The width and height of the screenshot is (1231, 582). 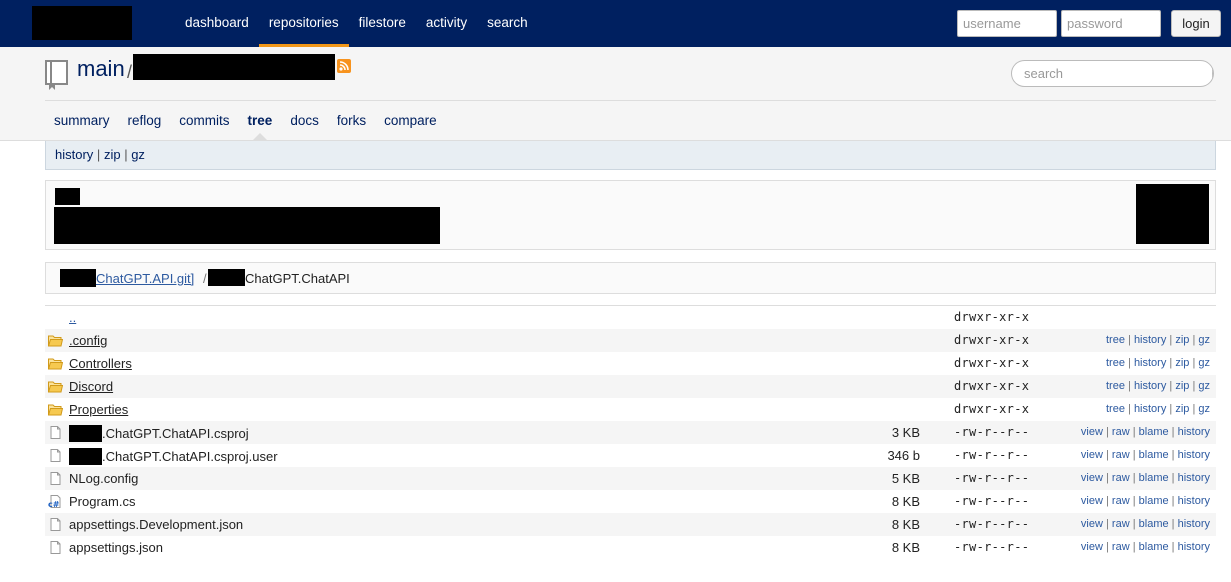 What do you see at coordinates (410, 121) in the screenshot?
I see `tab-compare: compare` at bounding box center [410, 121].